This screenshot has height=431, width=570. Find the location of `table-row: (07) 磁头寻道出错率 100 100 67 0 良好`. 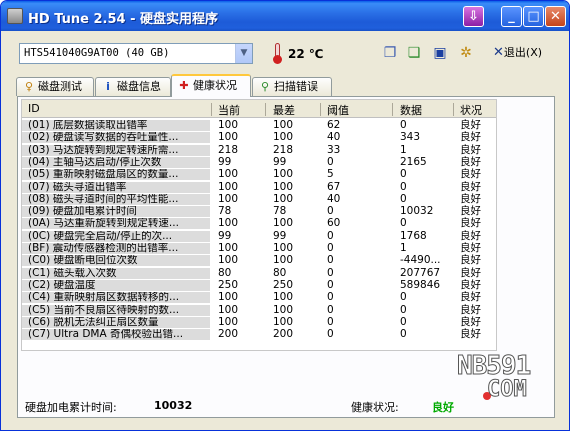

table-row: (07) 磁头寻道出错率 100 100 67 0 良好 is located at coordinates (259, 186).